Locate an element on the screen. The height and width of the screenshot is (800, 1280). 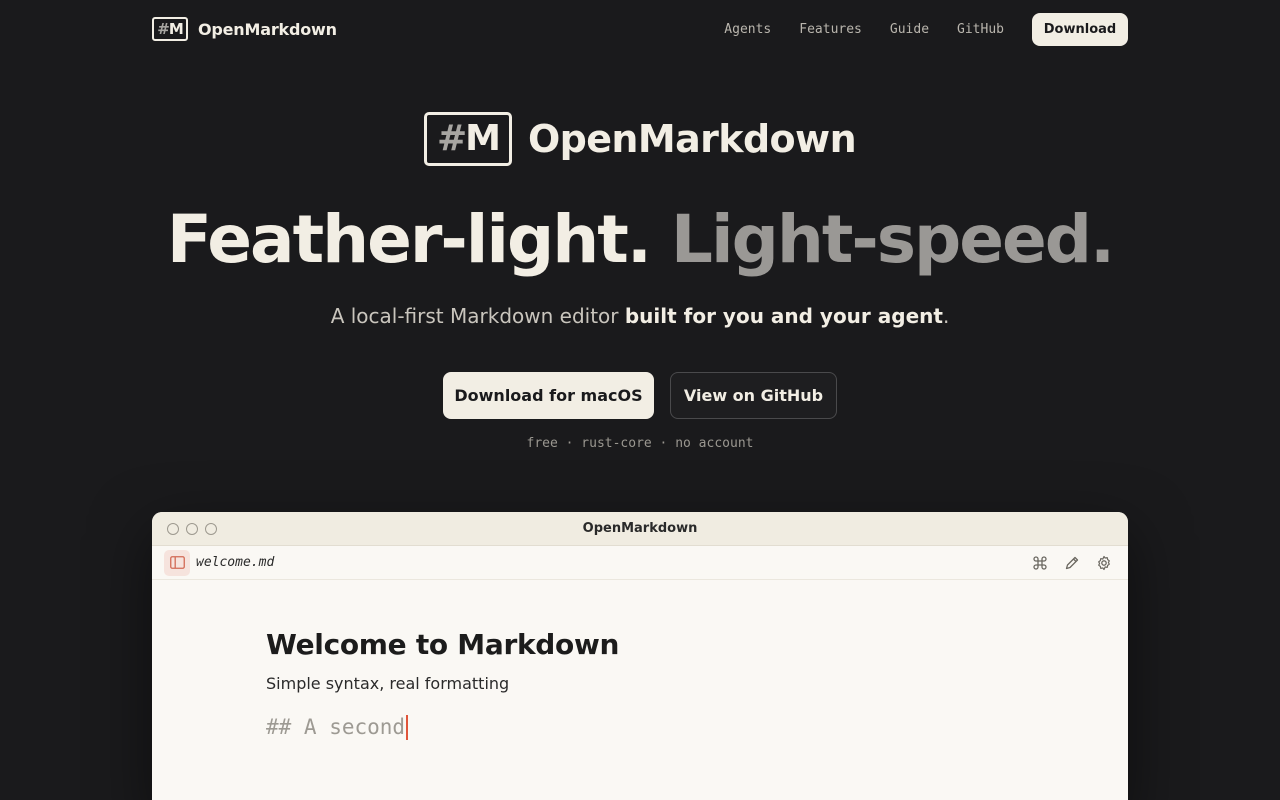
headline-part-one: Feather-light. is located at coordinates (409, 239).